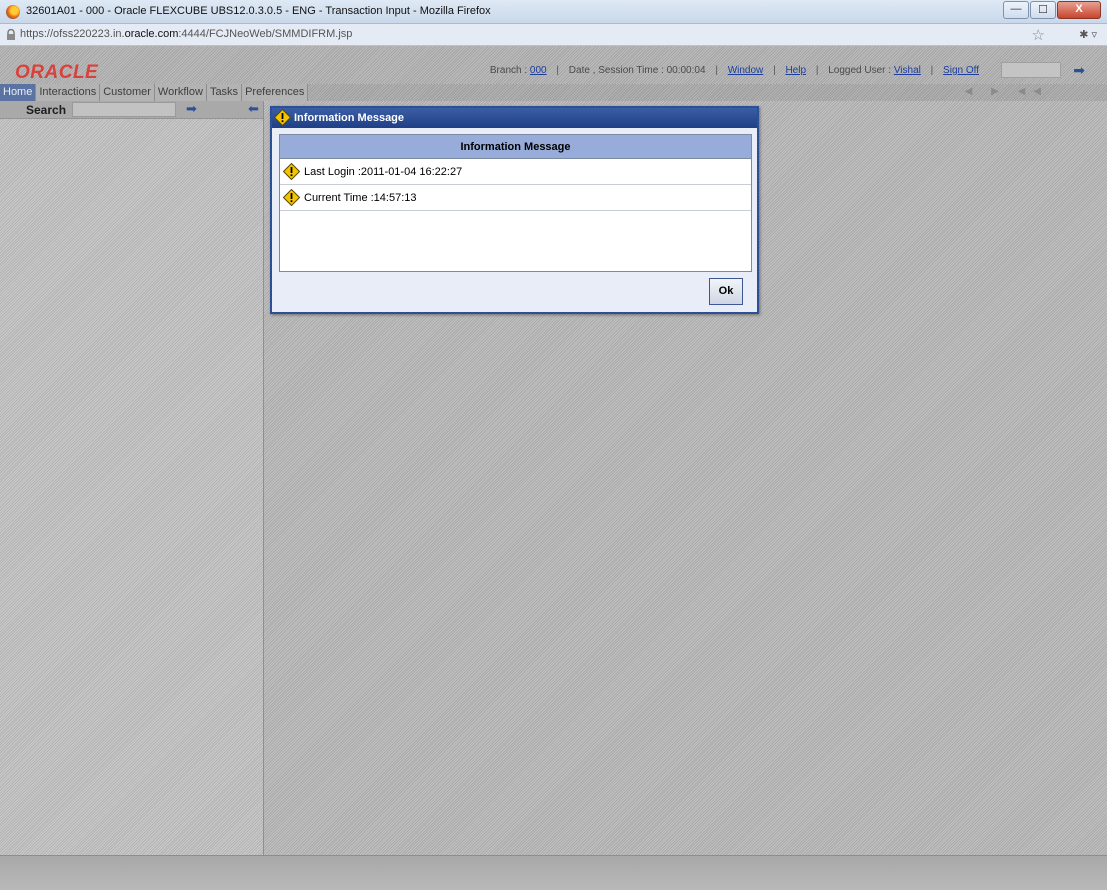 The image size is (1107, 890). Describe the element at coordinates (538, 70) in the screenshot. I see `branch-link: 000` at that location.